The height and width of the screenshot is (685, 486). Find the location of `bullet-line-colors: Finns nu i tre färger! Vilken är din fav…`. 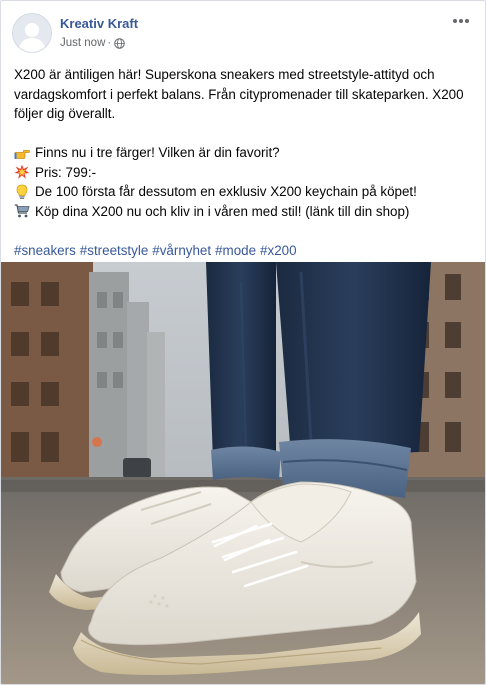

bullet-line-colors: Finns nu i tre färger! Vilken är din fav… is located at coordinates (244, 153).